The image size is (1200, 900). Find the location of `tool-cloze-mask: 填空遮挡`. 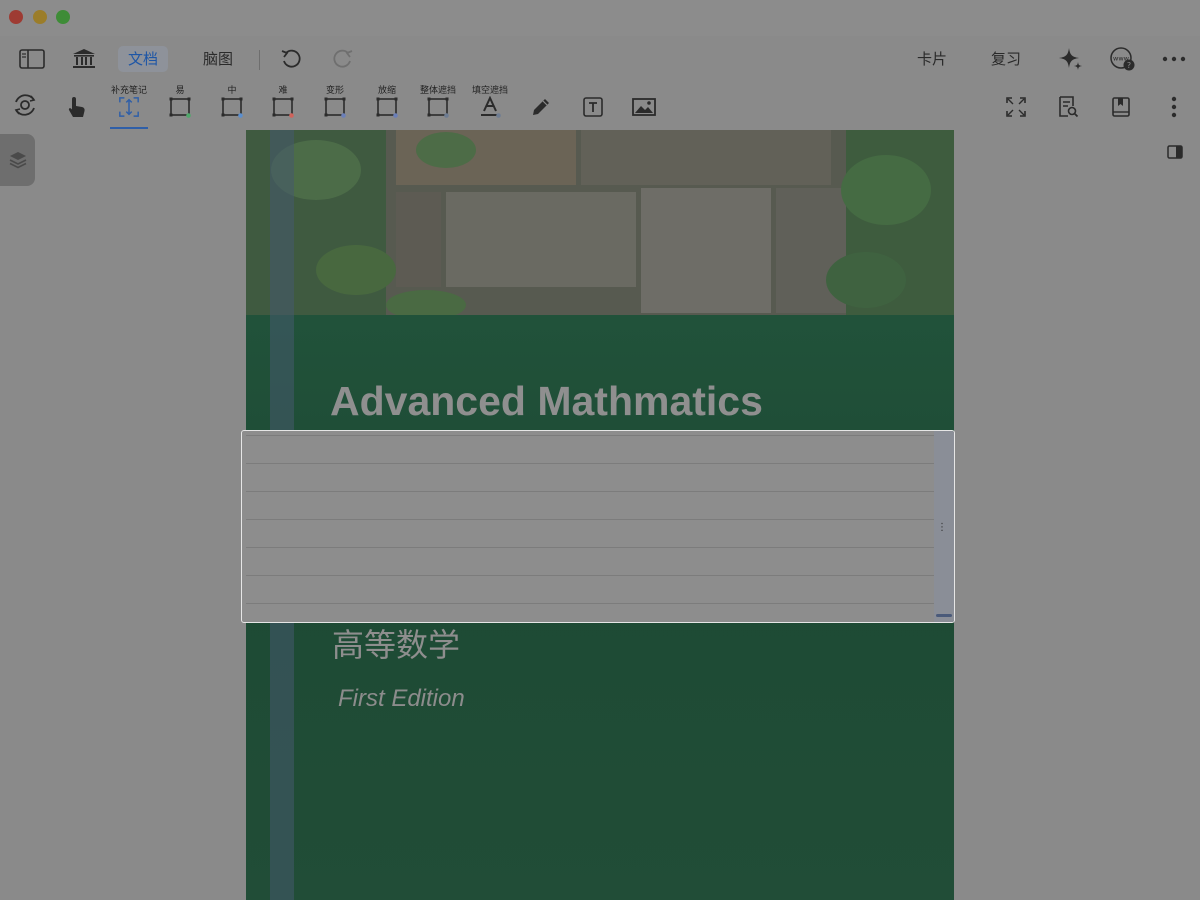

tool-cloze-mask: 填空遮挡 is located at coordinates (490, 106).